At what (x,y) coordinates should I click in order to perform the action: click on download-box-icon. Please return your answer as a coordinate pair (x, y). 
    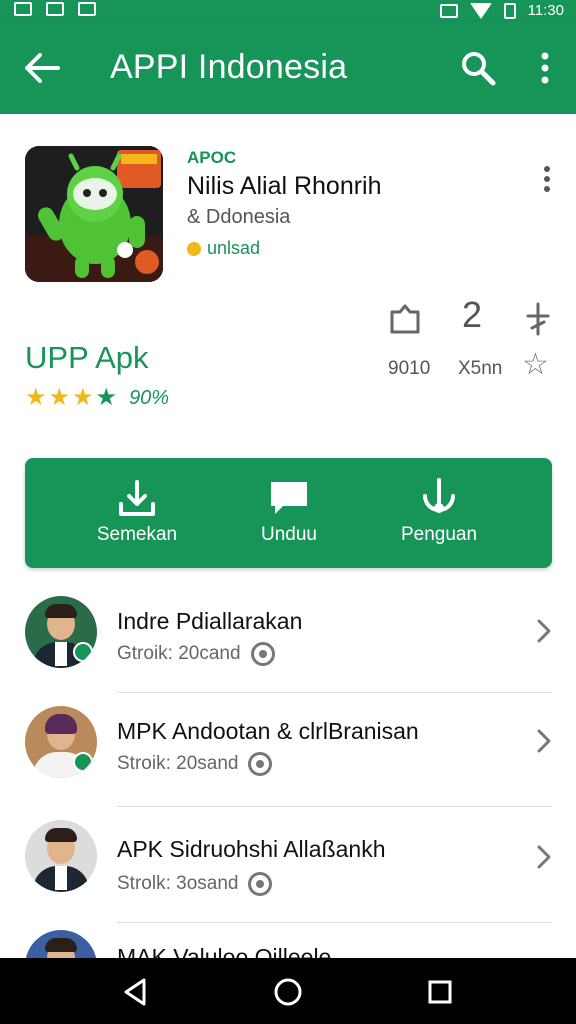
    Looking at the image, I should click on (137, 498).